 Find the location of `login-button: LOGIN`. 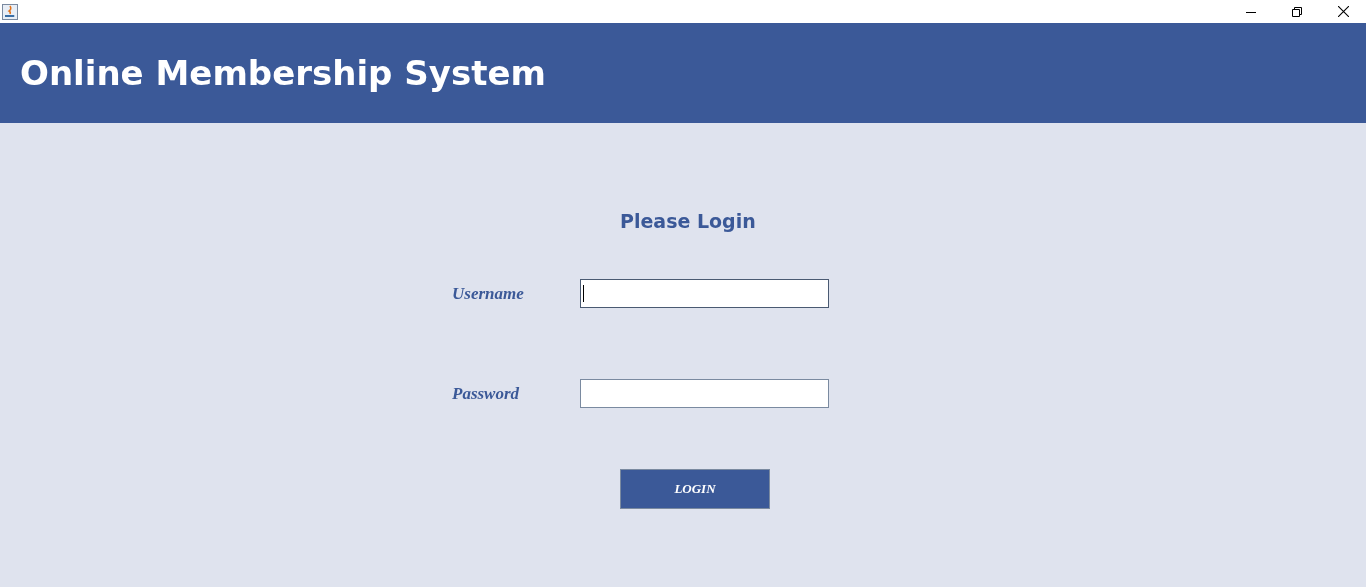

login-button: LOGIN is located at coordinates (695, 488).